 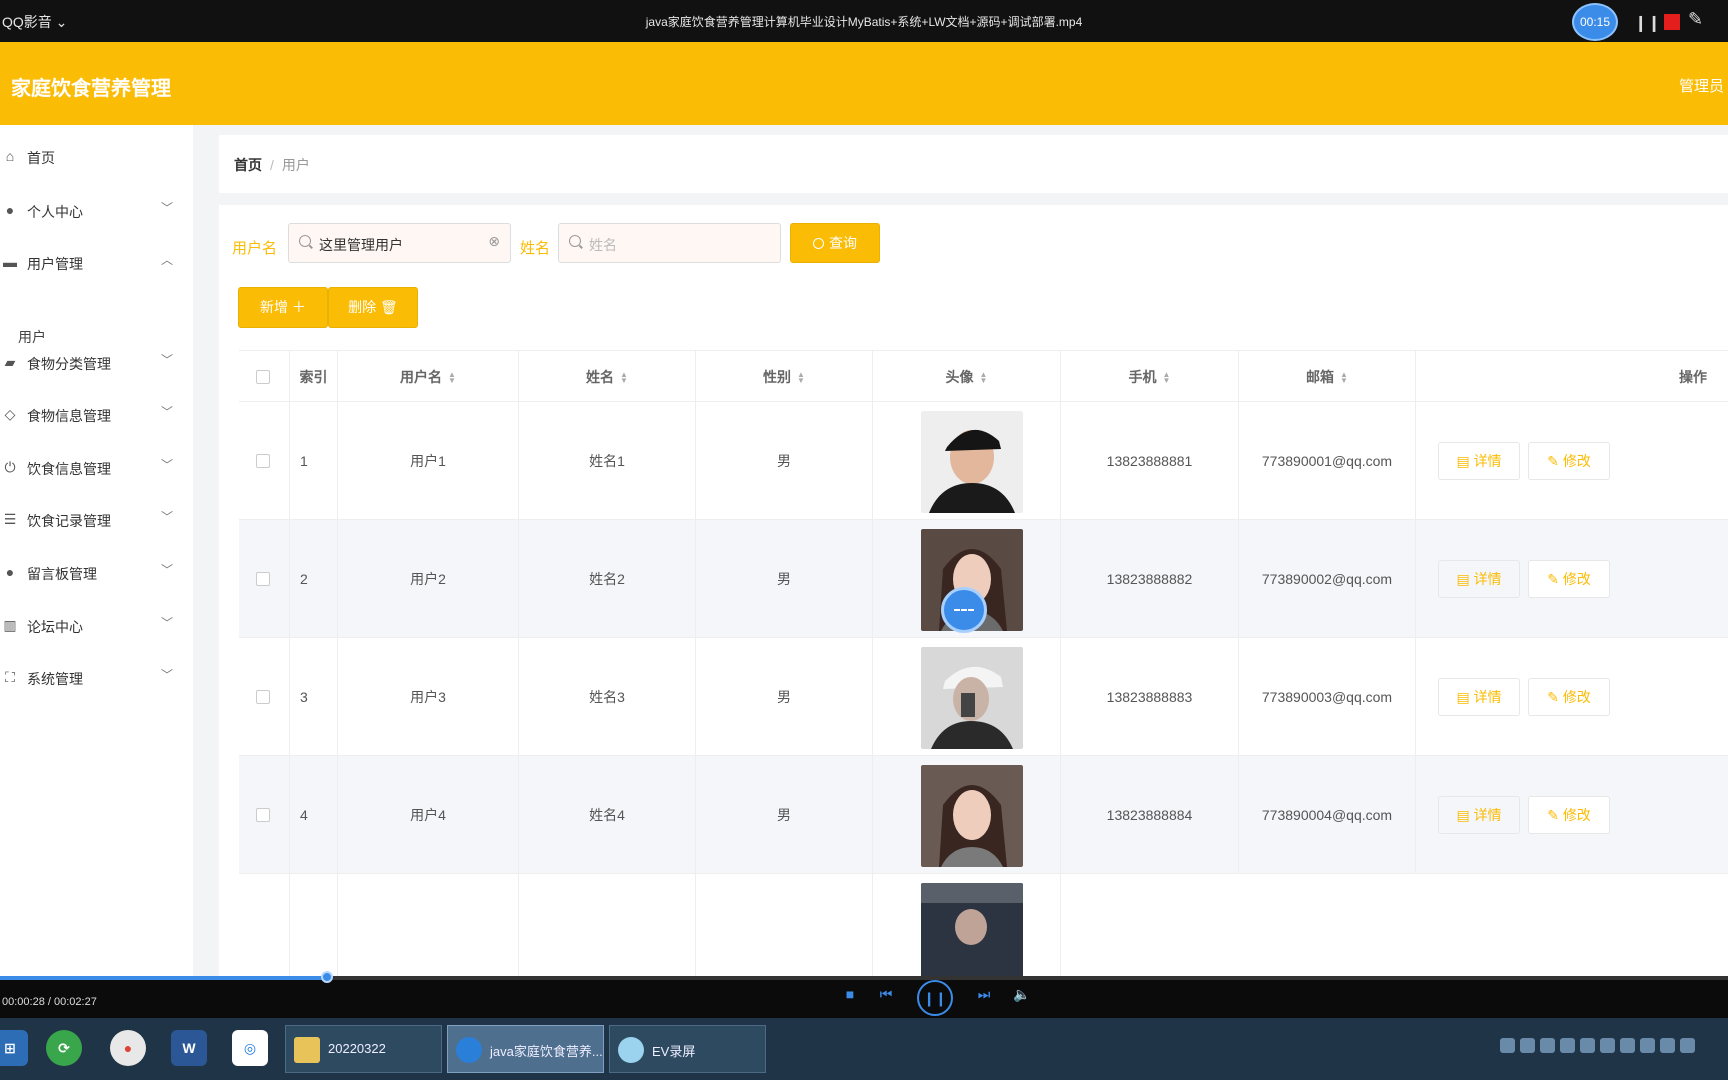 What do you see at coordinates (864, 1049) in the screenshot?
I see `taskbar: ⊞ ⟳ ● W ◎ 20220322 java家庭饮食营养... EV录屏` at bounding box center [864, 1049].